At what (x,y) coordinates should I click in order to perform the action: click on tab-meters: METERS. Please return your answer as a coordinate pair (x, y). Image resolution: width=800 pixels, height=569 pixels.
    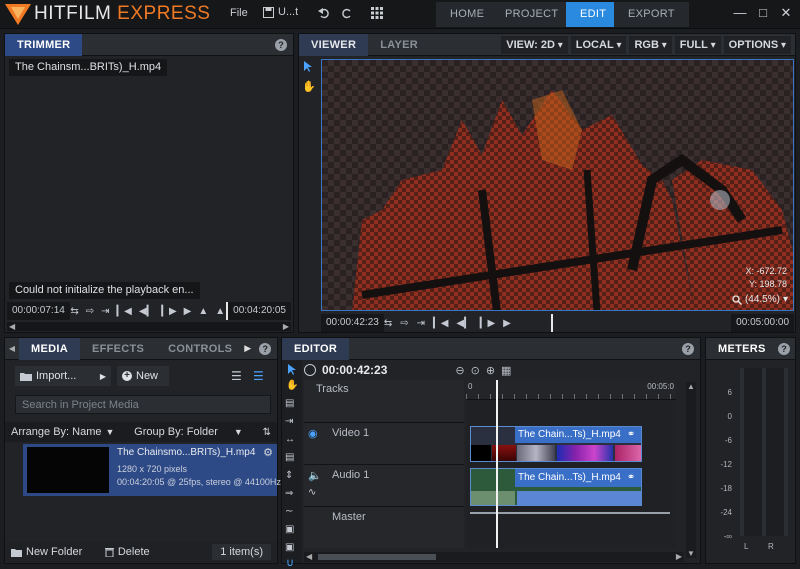
    Looking at the image, I should click on (742, 349).